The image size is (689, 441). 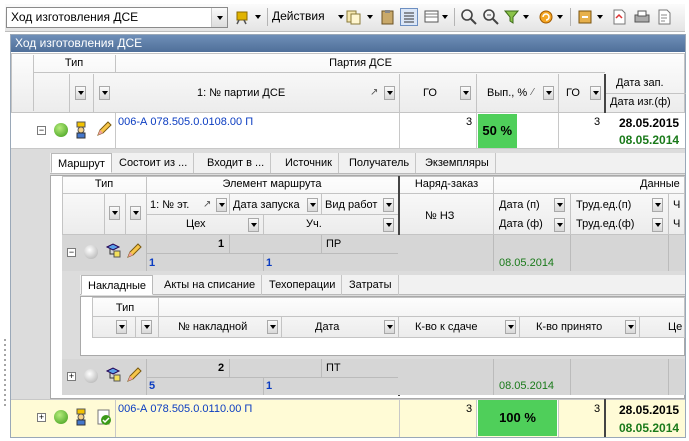 What do you see at coordinates (533, 92) in the screenshot?
I see `sort-icon: ⁄` at bounding box center [533, 92].